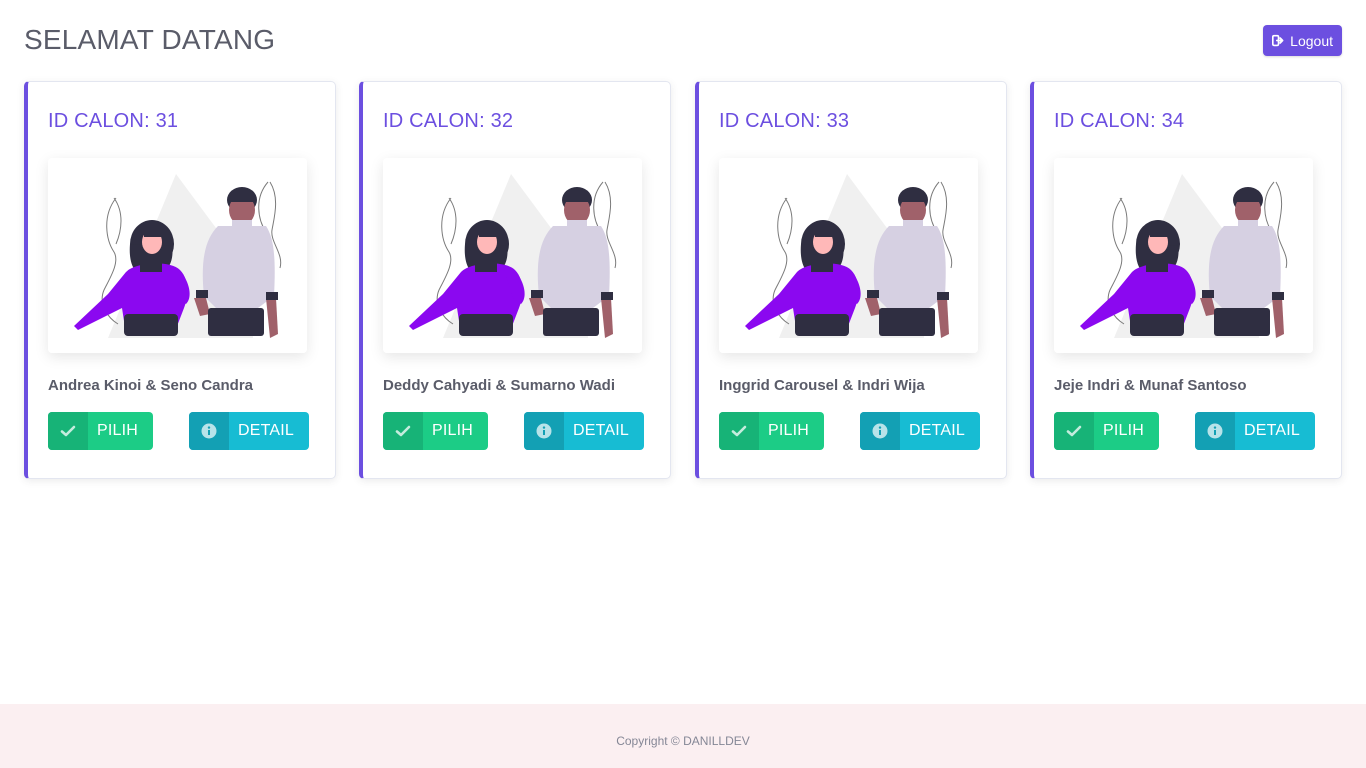  What do you see at coordinates (1311, 40) in the screenshot?
I see `logout-label: Logout` at bounding box center [1311, 40].